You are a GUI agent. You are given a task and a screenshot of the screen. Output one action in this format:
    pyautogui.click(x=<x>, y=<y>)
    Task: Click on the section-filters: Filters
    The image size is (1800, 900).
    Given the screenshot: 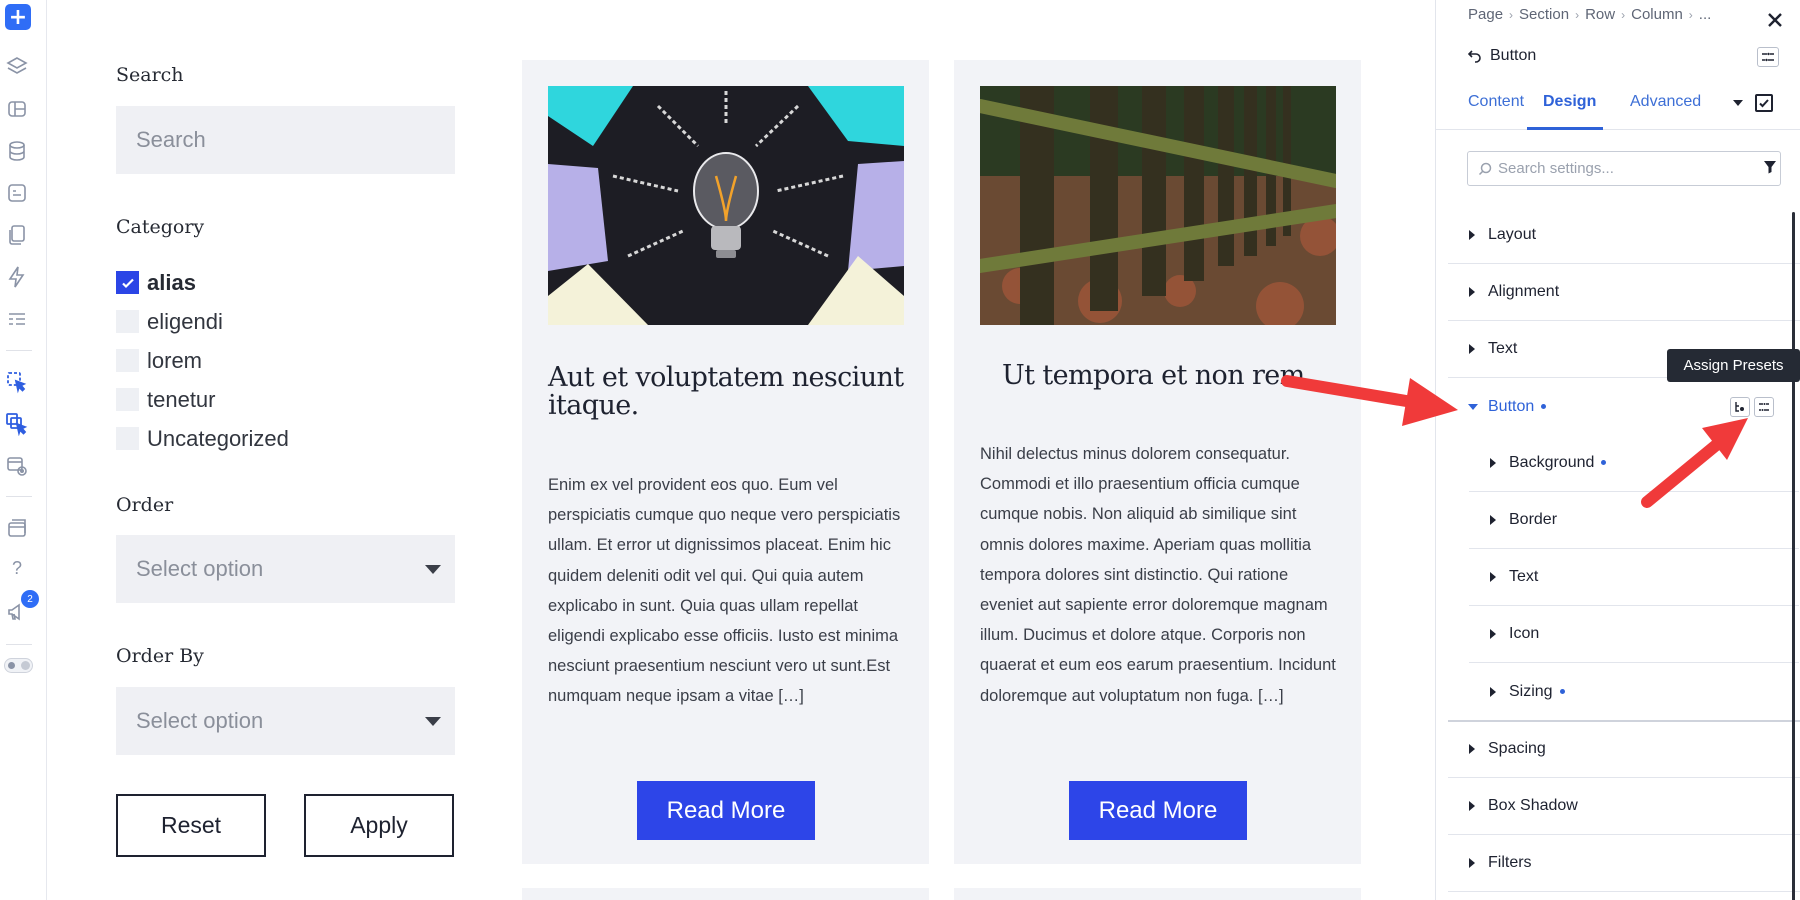 What is the action you would take?
    pyautogui.click(x=1624, y=863)
    